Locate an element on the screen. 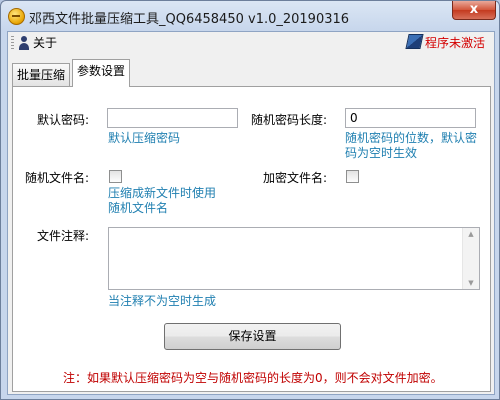 The width and height of the screenshot is (500, 400). user-icon is located at coordinates (24, 43).